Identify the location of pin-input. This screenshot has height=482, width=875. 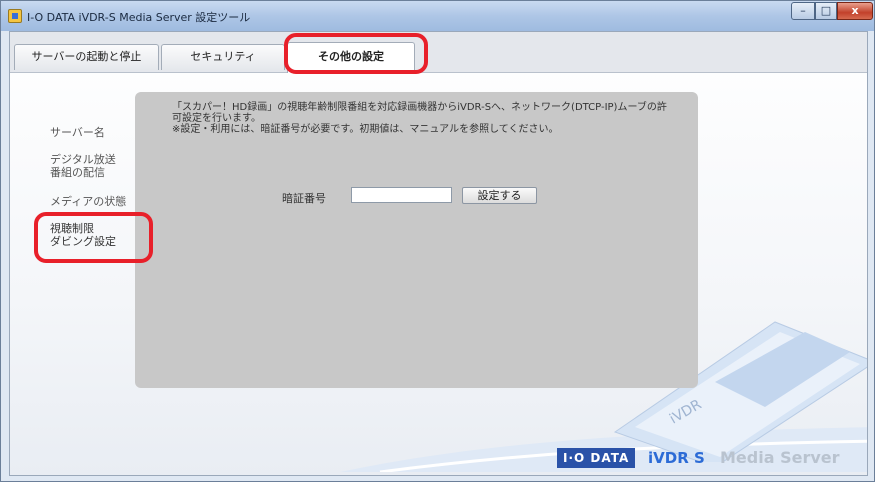
(401, 195).